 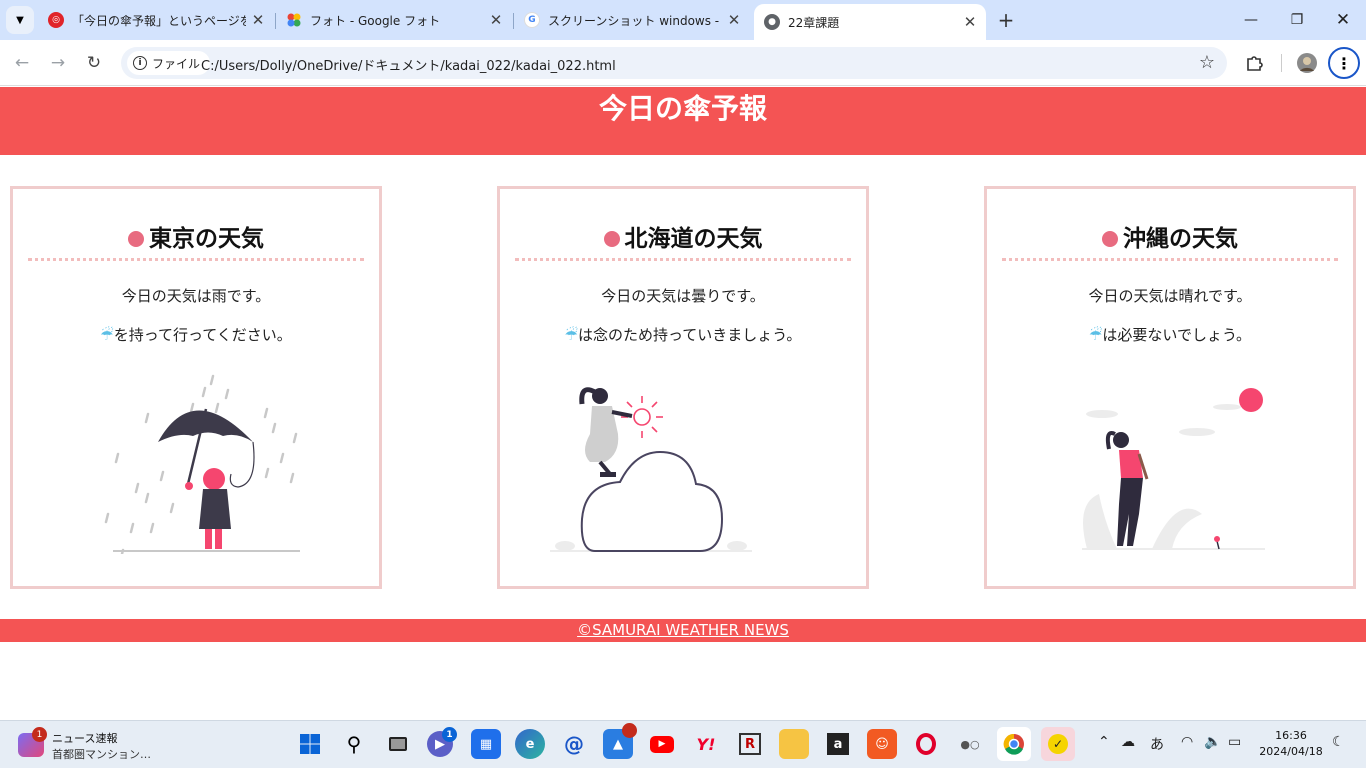 What do you see at coordinates (85, 738) in the screenshot?
I see `news-title: ニュース速報` at bounding box center [85, 738].